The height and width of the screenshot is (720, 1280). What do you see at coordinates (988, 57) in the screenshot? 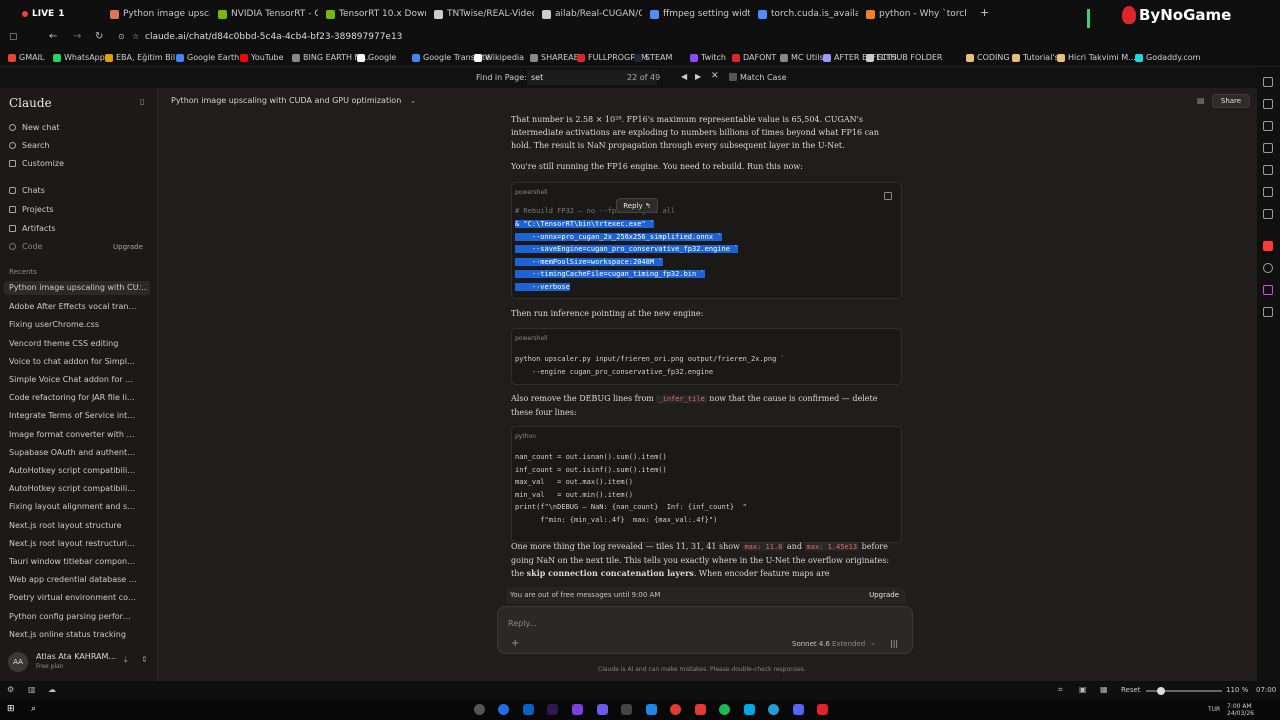
I see `bookmark: CODING` at bounding box center [988, 57].